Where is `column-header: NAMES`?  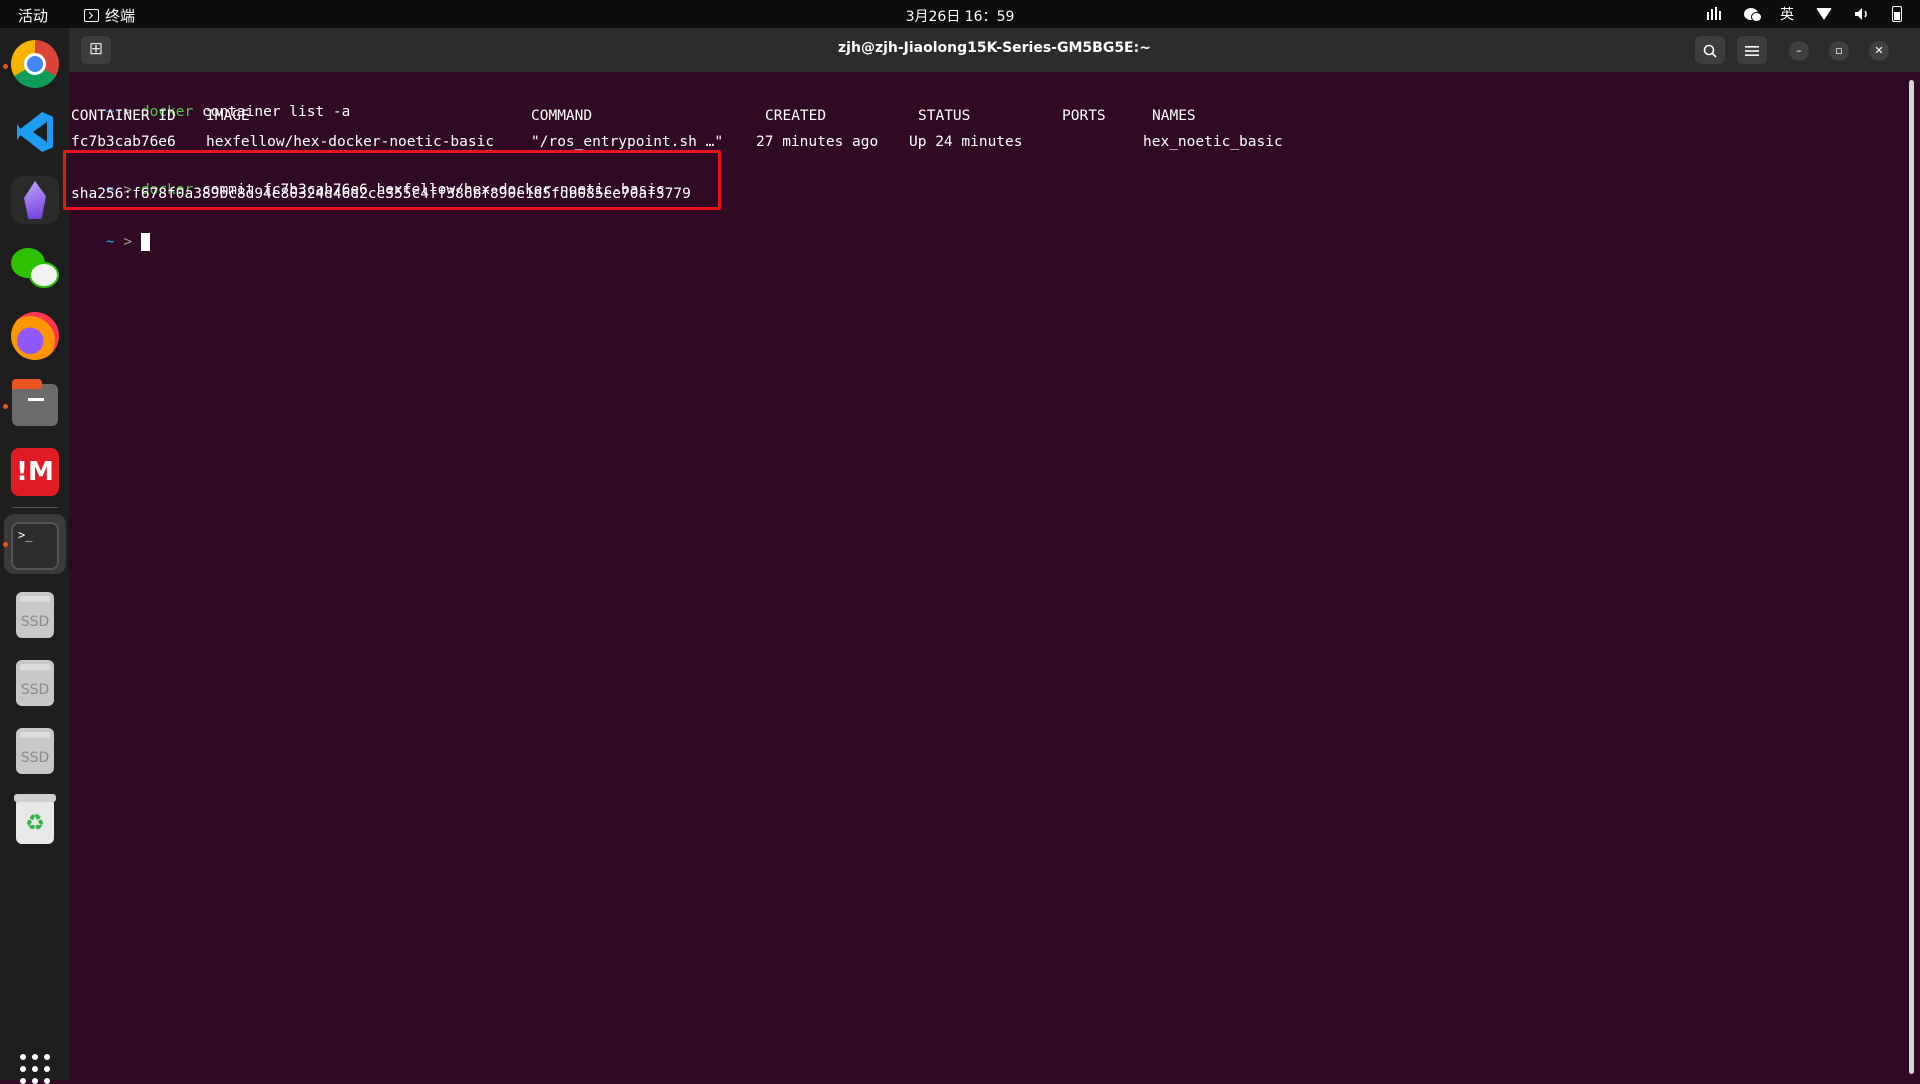
column-header: NAMES is located at coordinates (1174, 116).